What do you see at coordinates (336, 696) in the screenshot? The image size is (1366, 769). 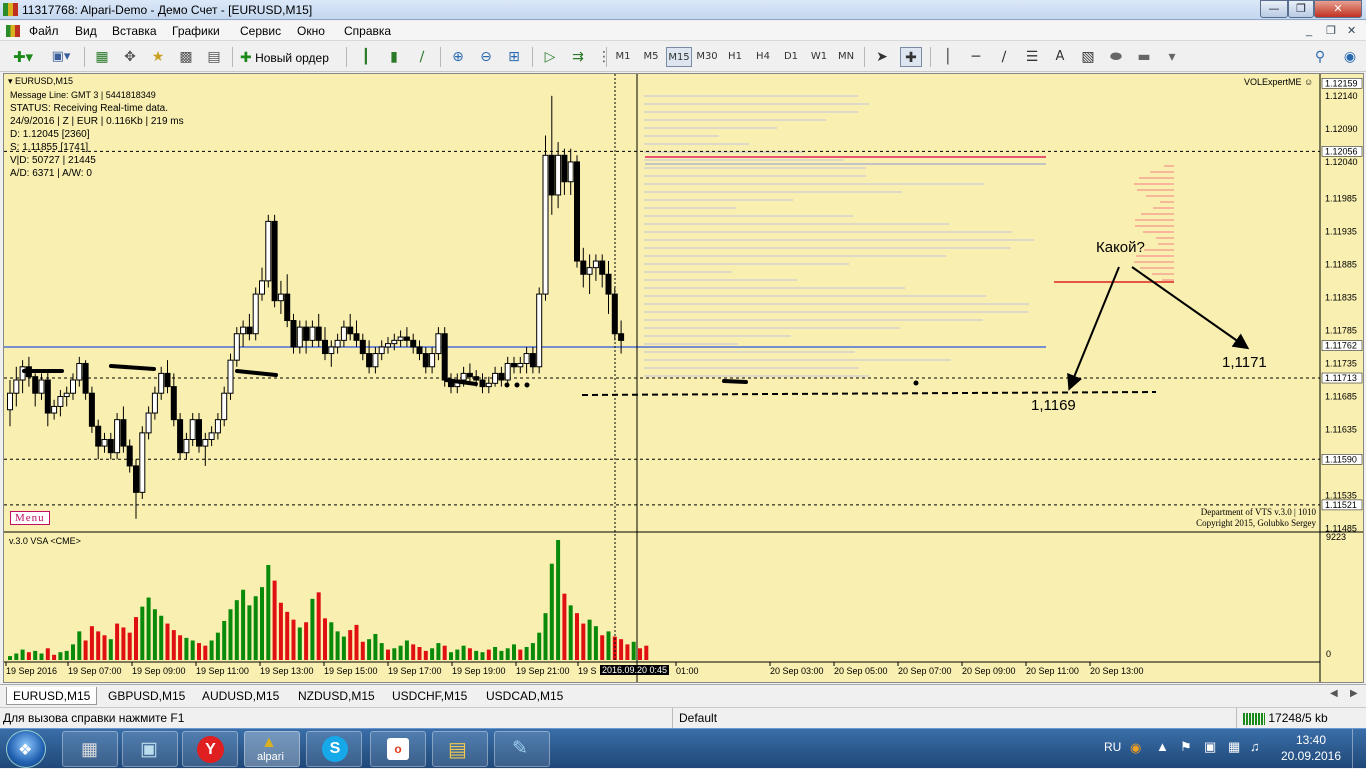 I see `tab-nzdusd: NZDUSD,M15` at bounding box center [336, 696].